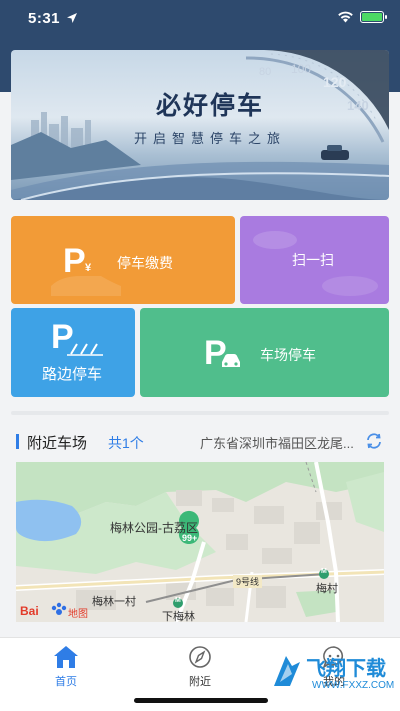 This screenshot has width=400, height=711. Describe the element at coordinates (373, 17) in the screenshot. I see `battery-icon` at that location.